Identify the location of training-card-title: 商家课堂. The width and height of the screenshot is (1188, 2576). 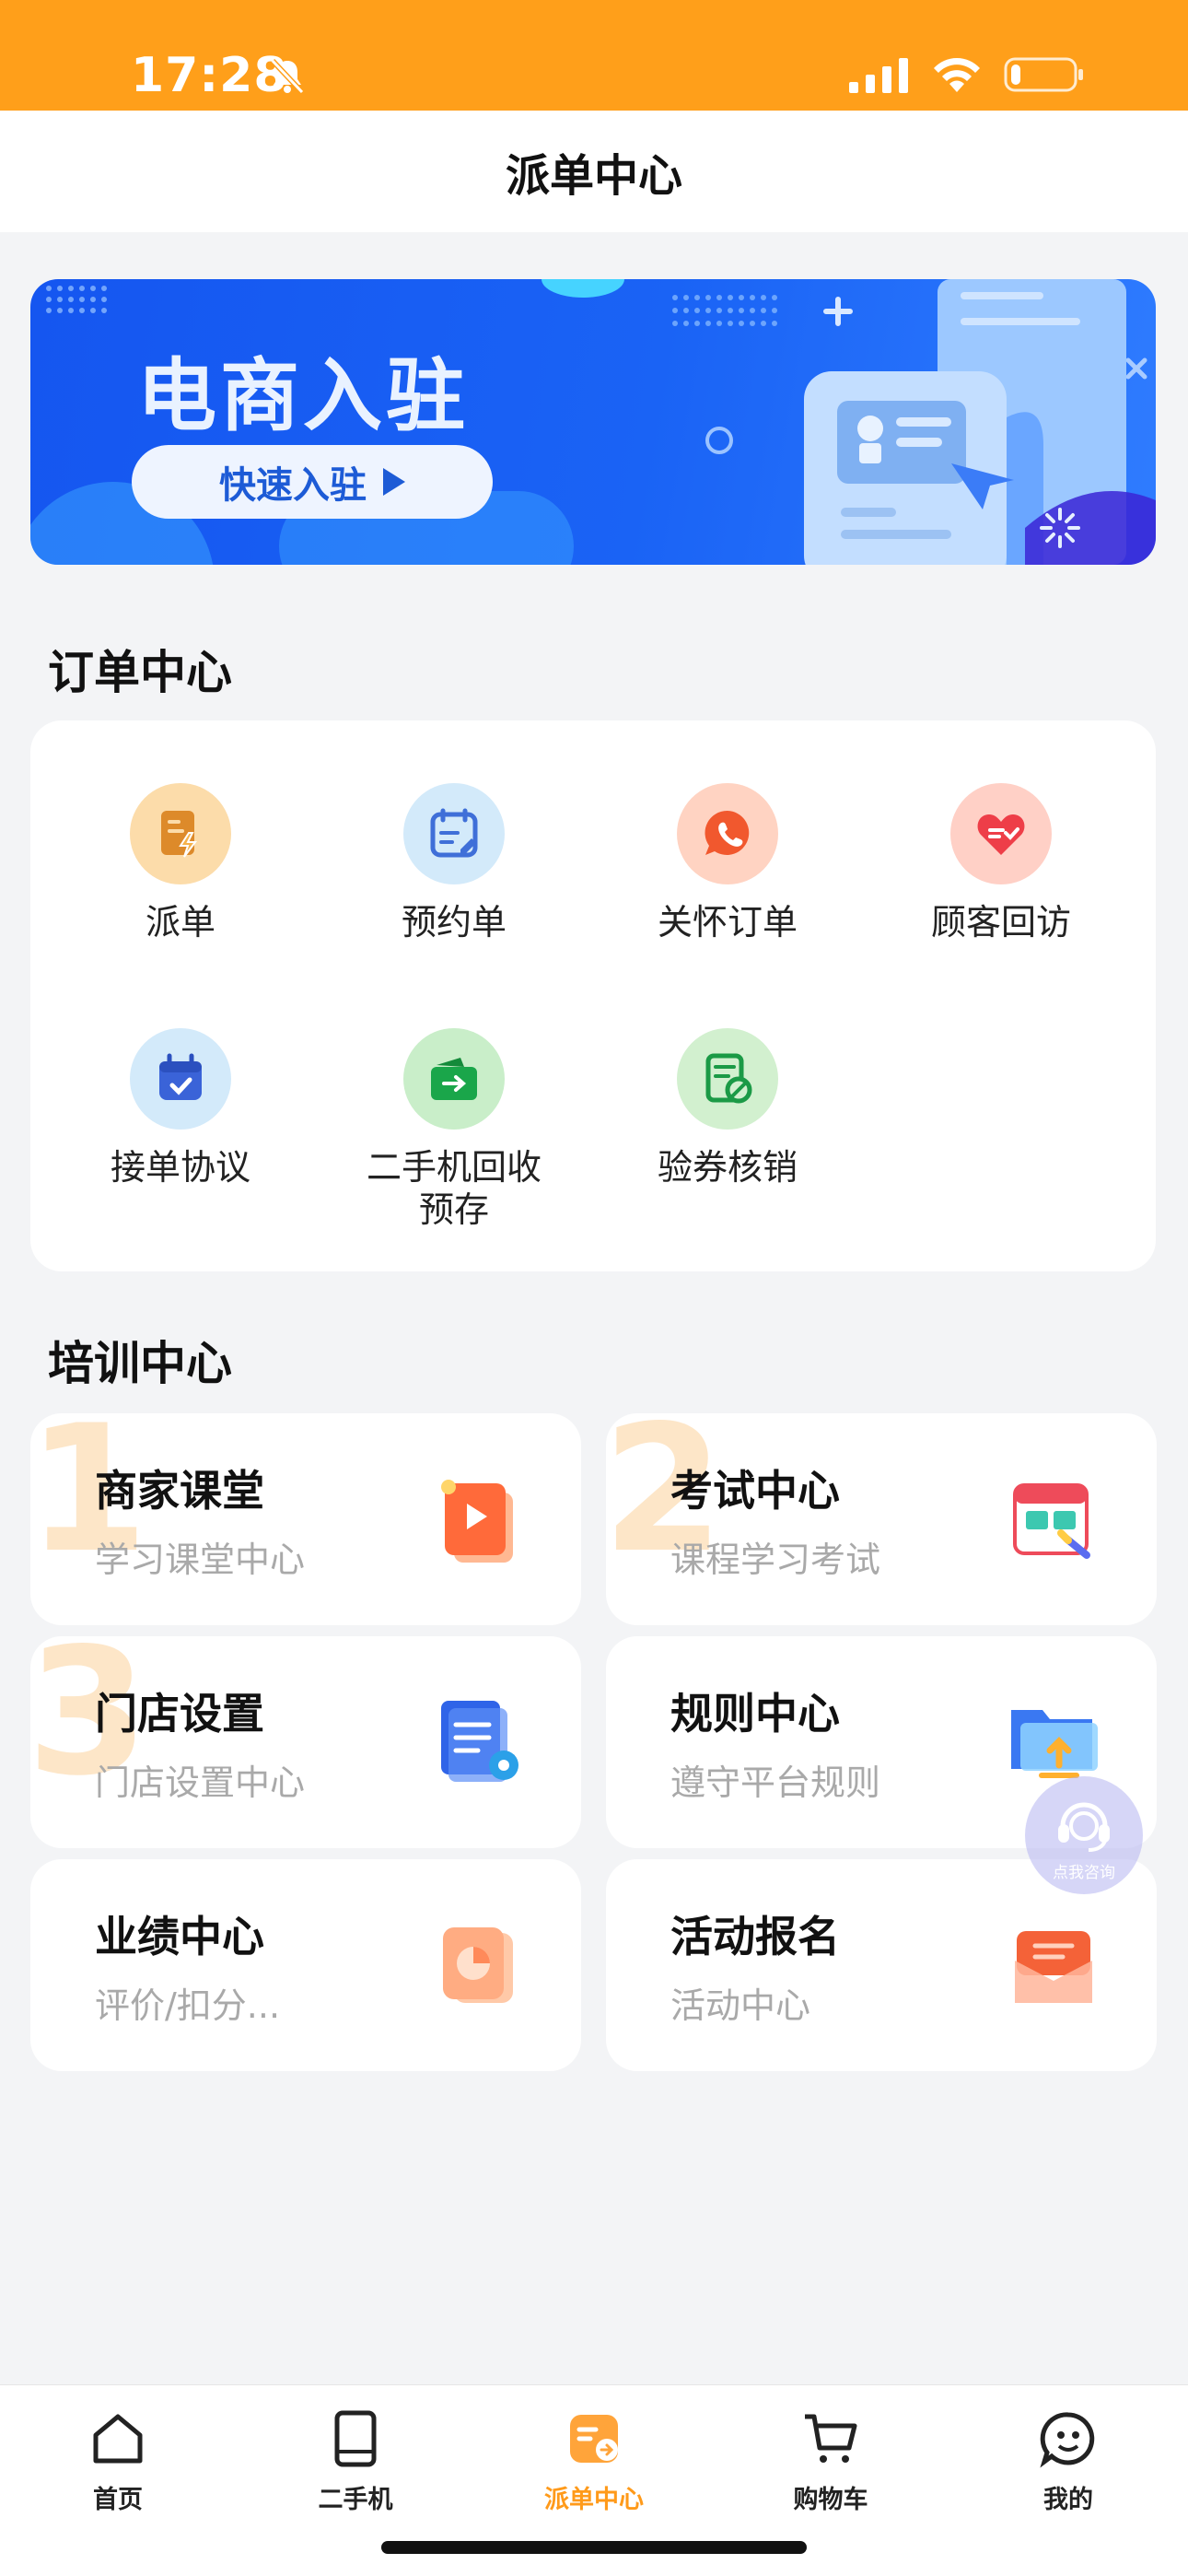
(179, 1491).